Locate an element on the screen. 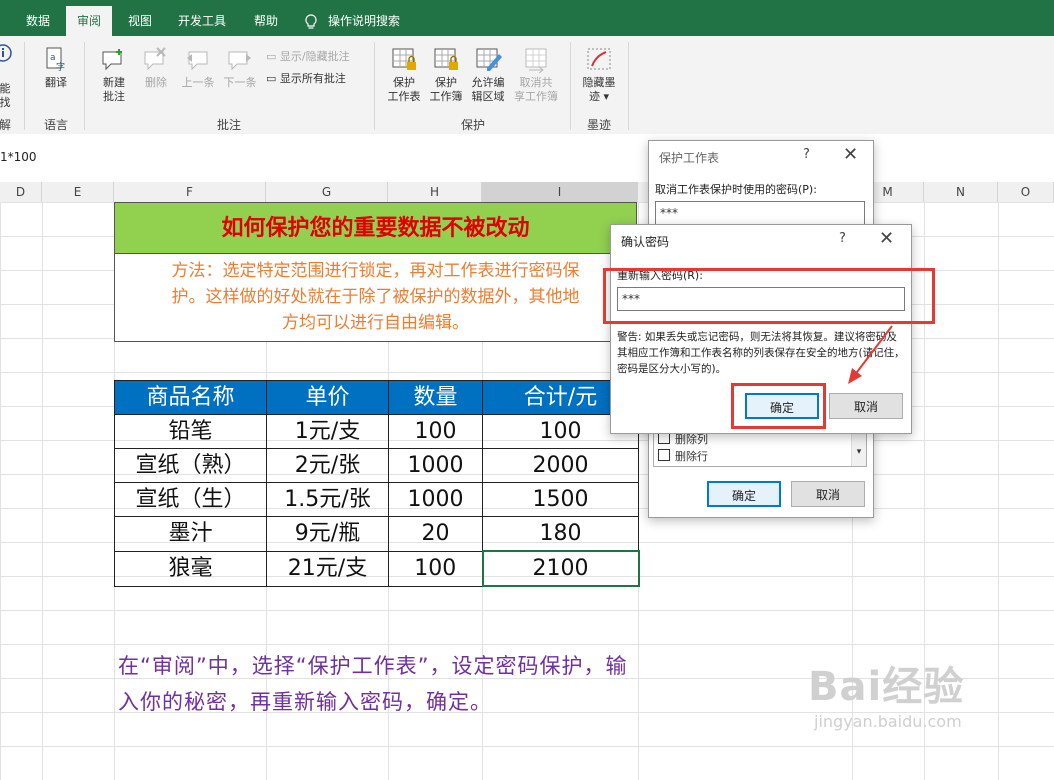 This screenshot has width=1054, height=780. show-all-comments-button: ▭ 显示所有批注 is located at coordinates (306, 78).